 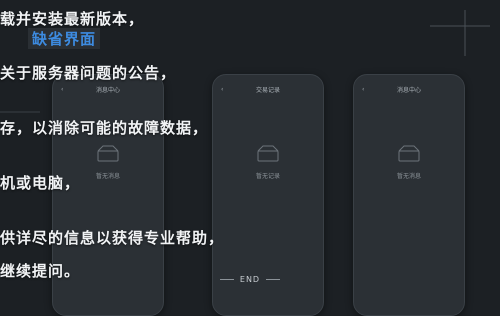 What do you see at coordinates (112, 238) in the screenshot?
I see `overlay-text-line-6: 供详尽的信息以获得专业帮助，` at bounding box center [112, 238].